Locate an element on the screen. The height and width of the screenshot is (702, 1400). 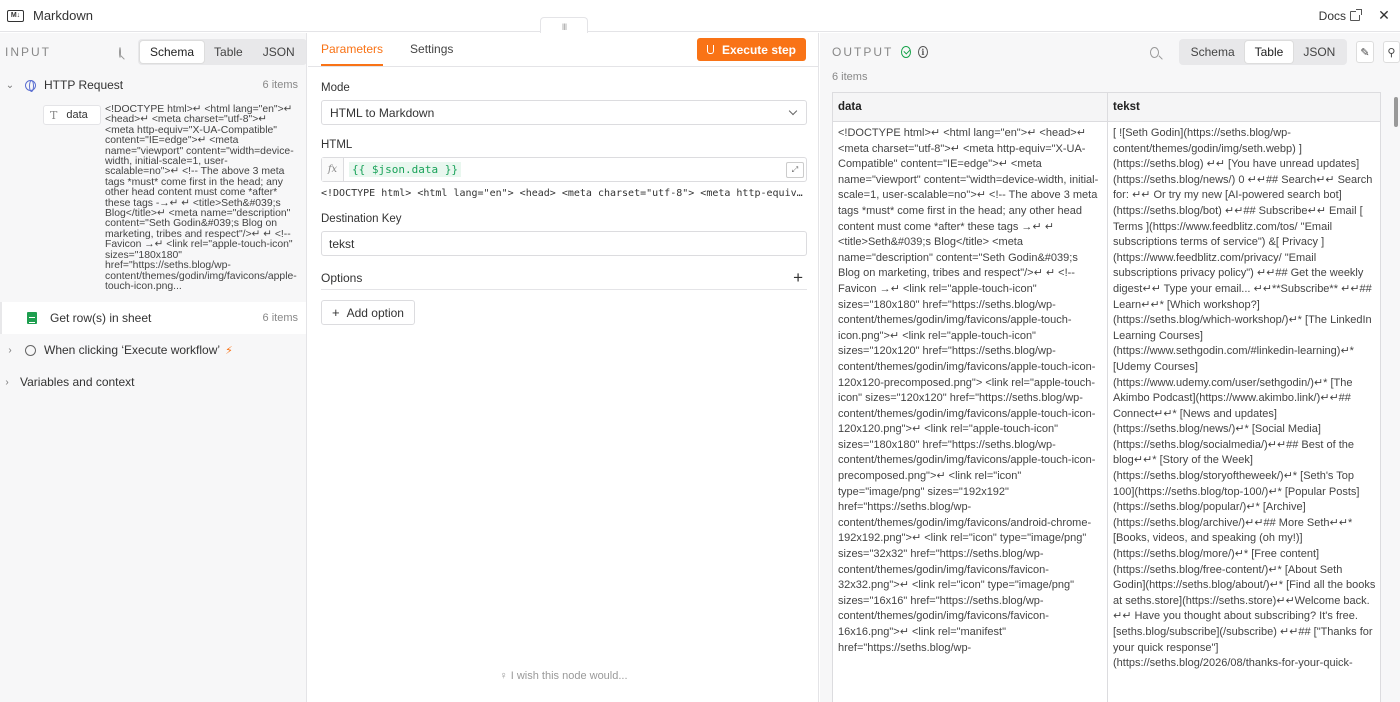
fx-icon: fx is located at coordinates (333, 169).